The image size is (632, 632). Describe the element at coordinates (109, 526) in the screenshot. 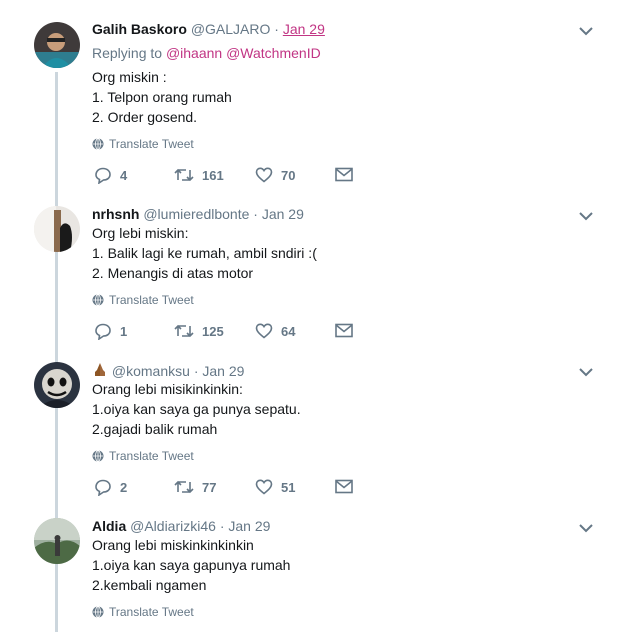

I see `display-name: Aldia` at that location.